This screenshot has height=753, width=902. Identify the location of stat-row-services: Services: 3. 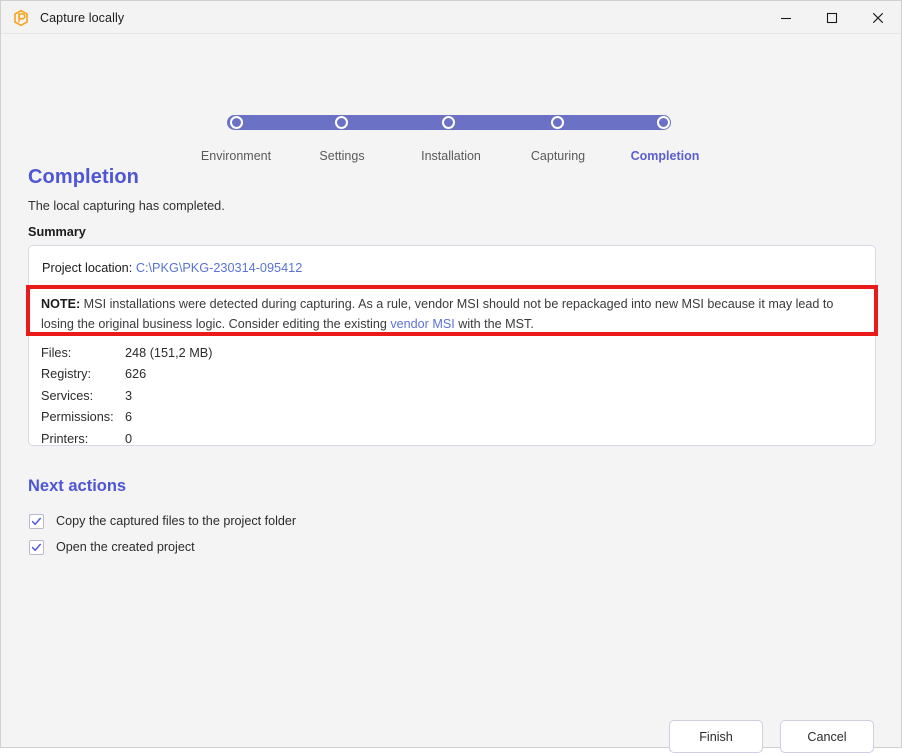
(126, 396).